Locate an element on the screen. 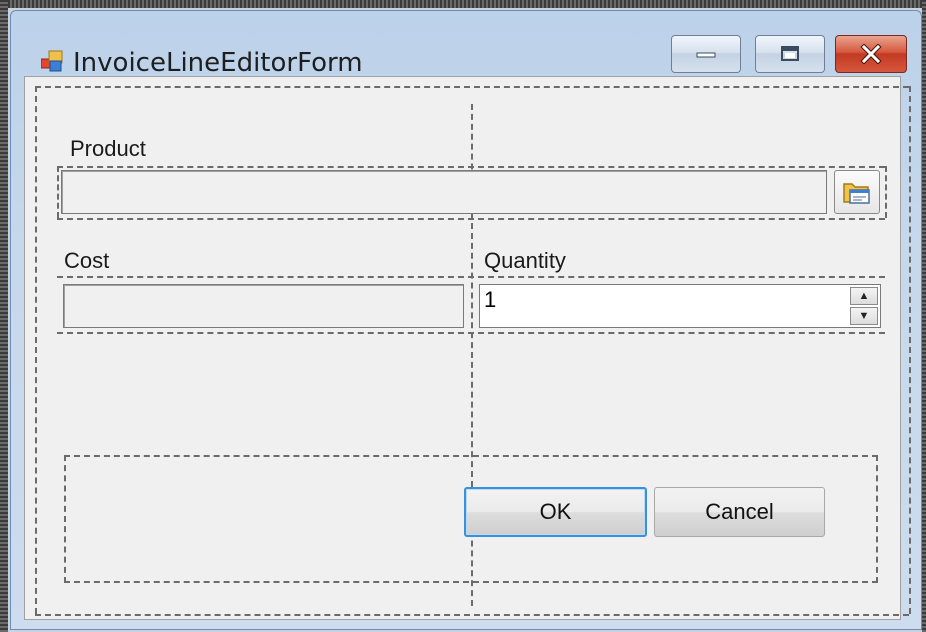 Image resolution: width=926 pixels, height=632 pixels. quantity-value: 1 is located at coordinates (490, 299).